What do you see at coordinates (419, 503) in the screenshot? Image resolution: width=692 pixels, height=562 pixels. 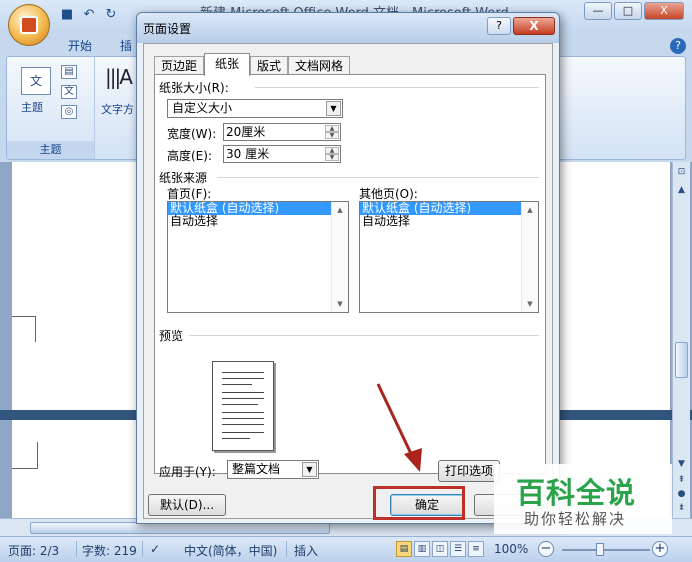 I see `ok-button-highlight` at bounding box center [419, 503].